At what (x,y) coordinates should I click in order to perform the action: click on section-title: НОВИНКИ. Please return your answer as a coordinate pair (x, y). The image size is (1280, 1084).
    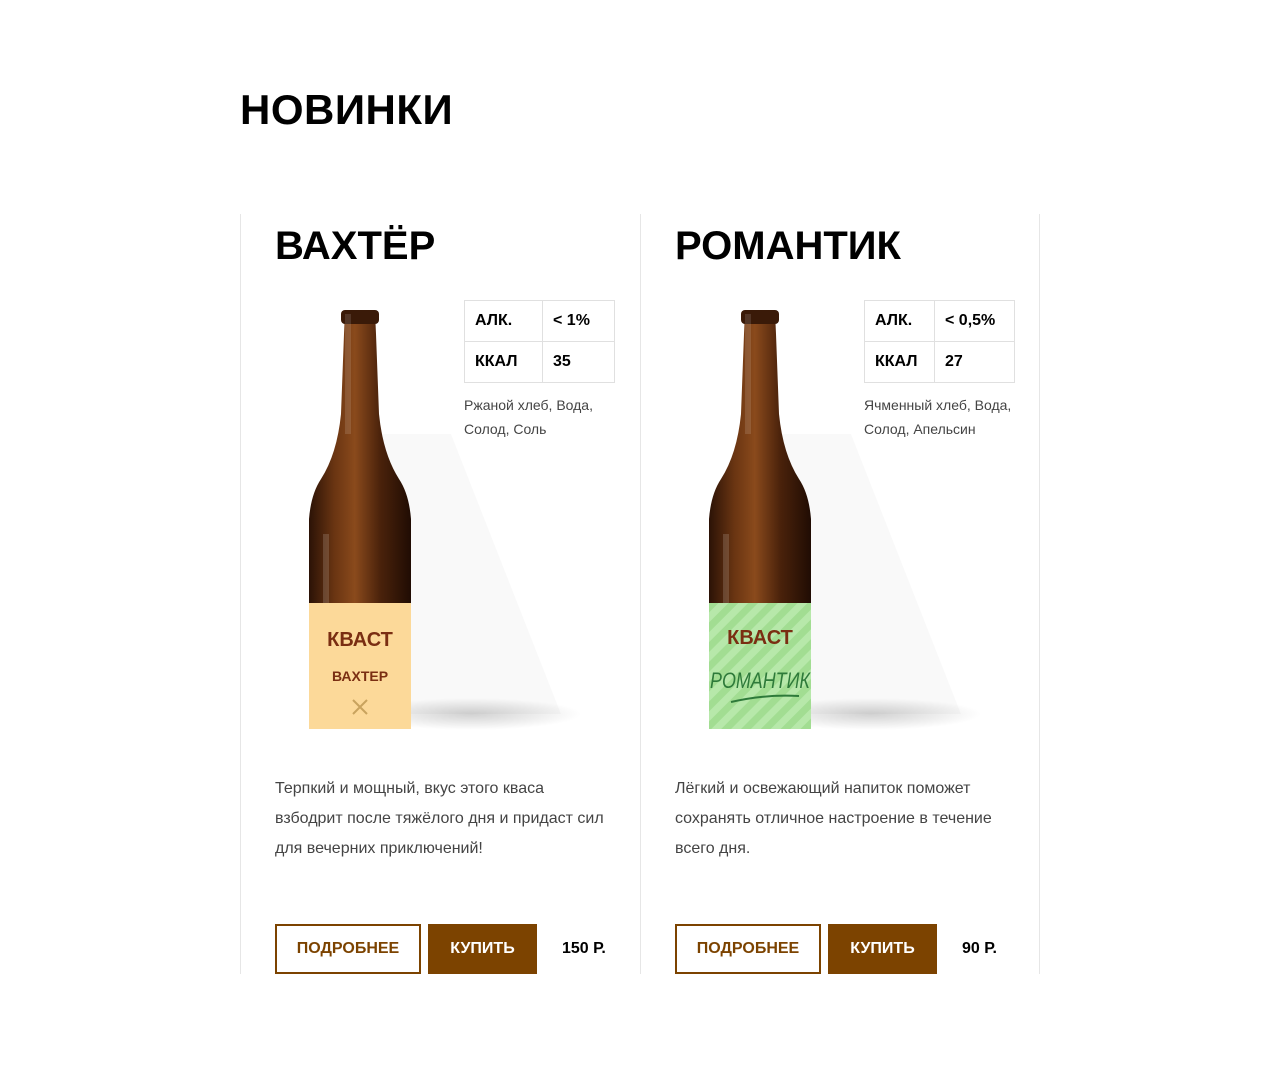
    Looking at the image, I should click on (347, 109).